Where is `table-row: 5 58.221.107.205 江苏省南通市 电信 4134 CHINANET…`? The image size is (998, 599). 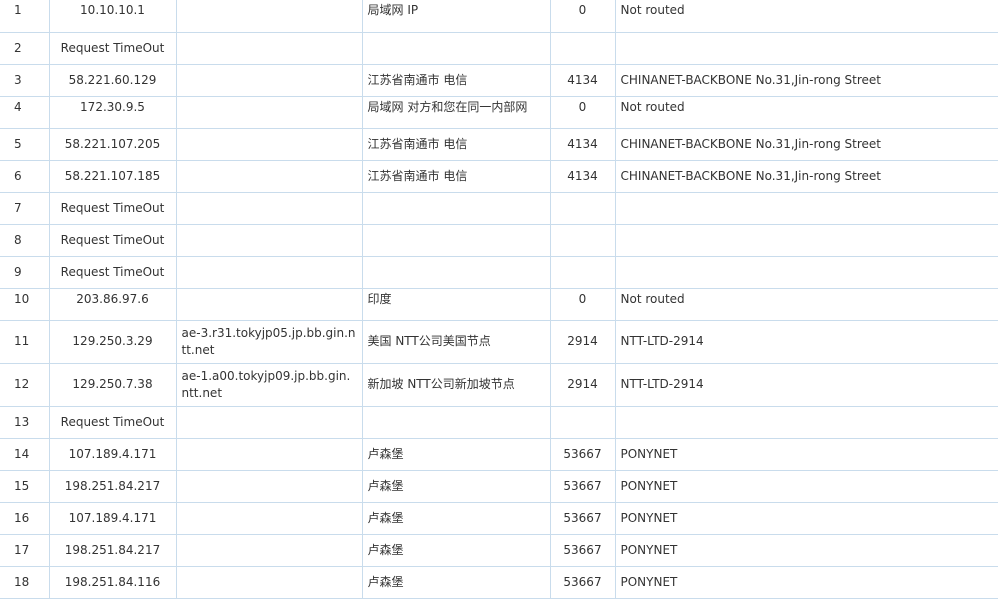
table-row: 5 58.221.107.205 江苏省南通市 电信 4134 CHINANET… is located at coordinates (499, 144).